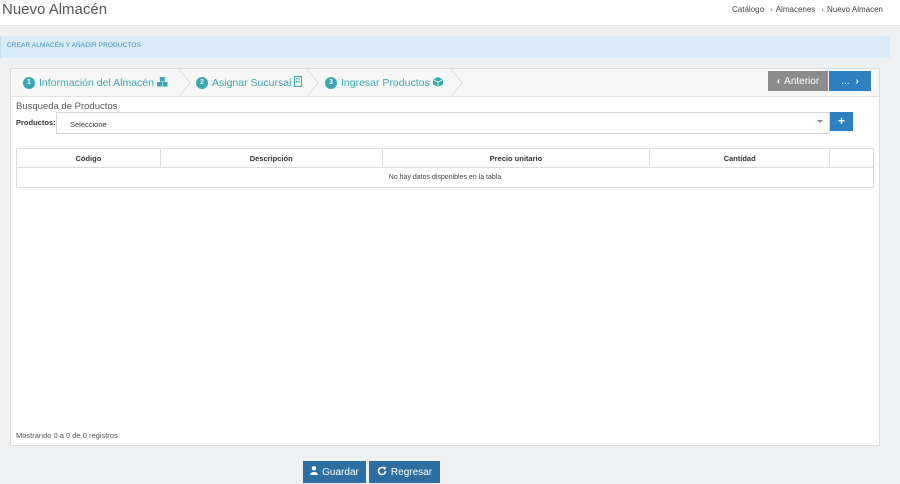 This screenshot has width=900, height=484. Describe the element at coordinates (162, 83) in the screenshot. I see `cubes-icon` at that location.